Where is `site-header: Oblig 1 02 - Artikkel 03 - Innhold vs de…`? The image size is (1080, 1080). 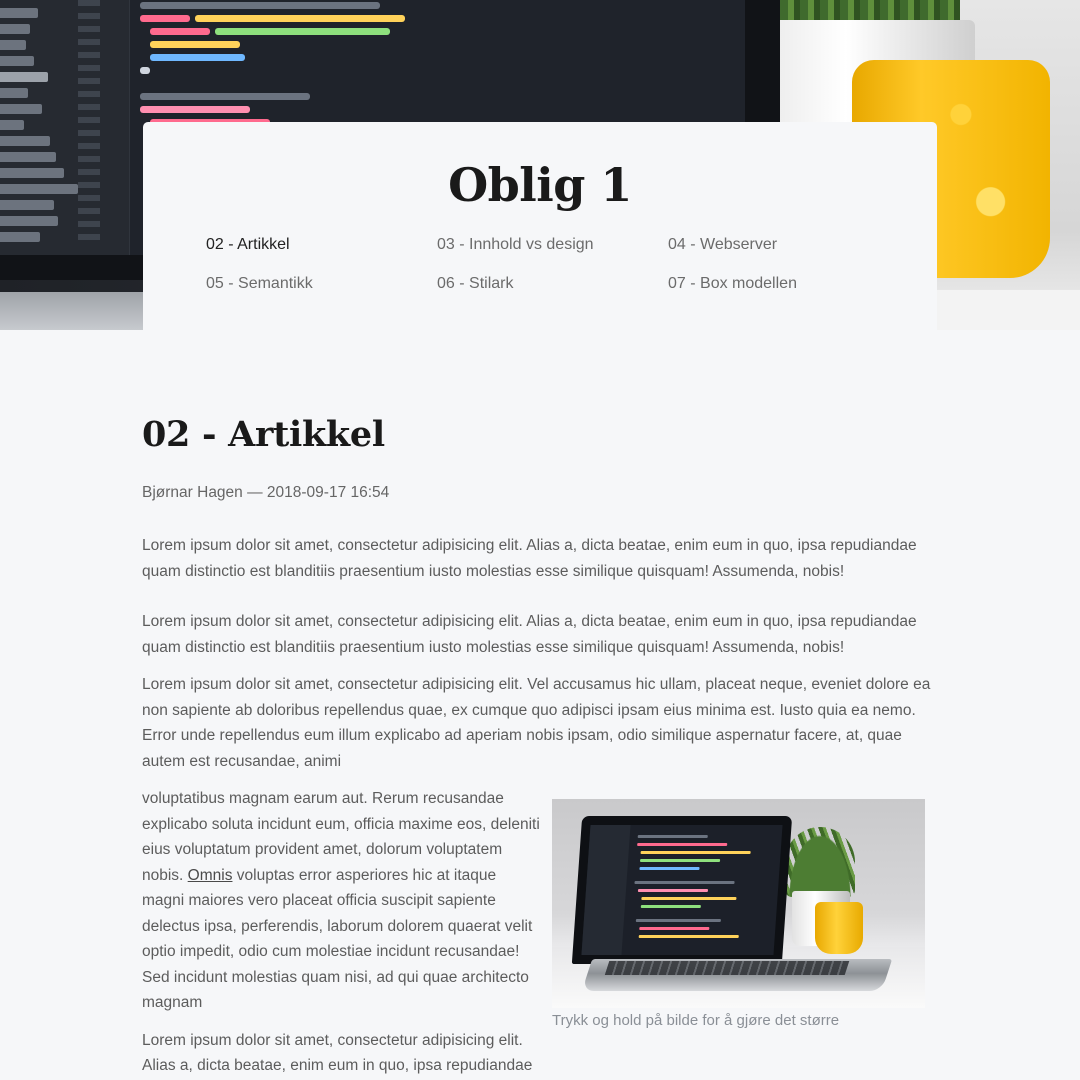 site-header: Oblig 1 02 - Artikkel 03 - Innhold vs de… is located at coordinates (540, 226).